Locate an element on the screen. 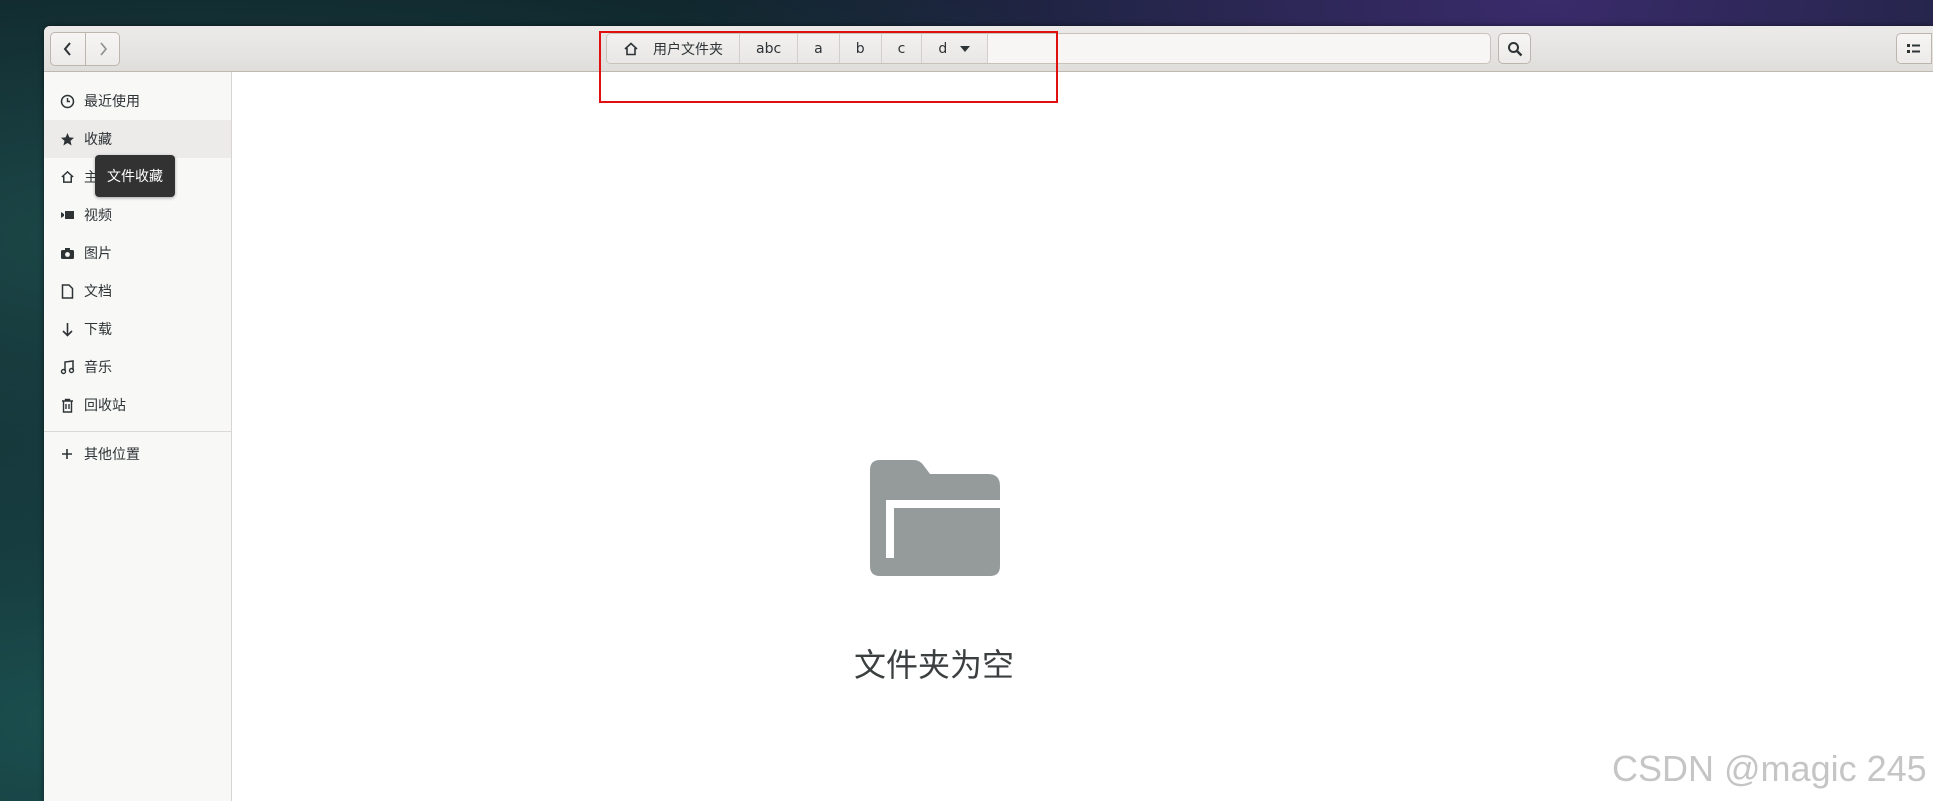  path-crumb-d: d is located at coordinates (955, 48).